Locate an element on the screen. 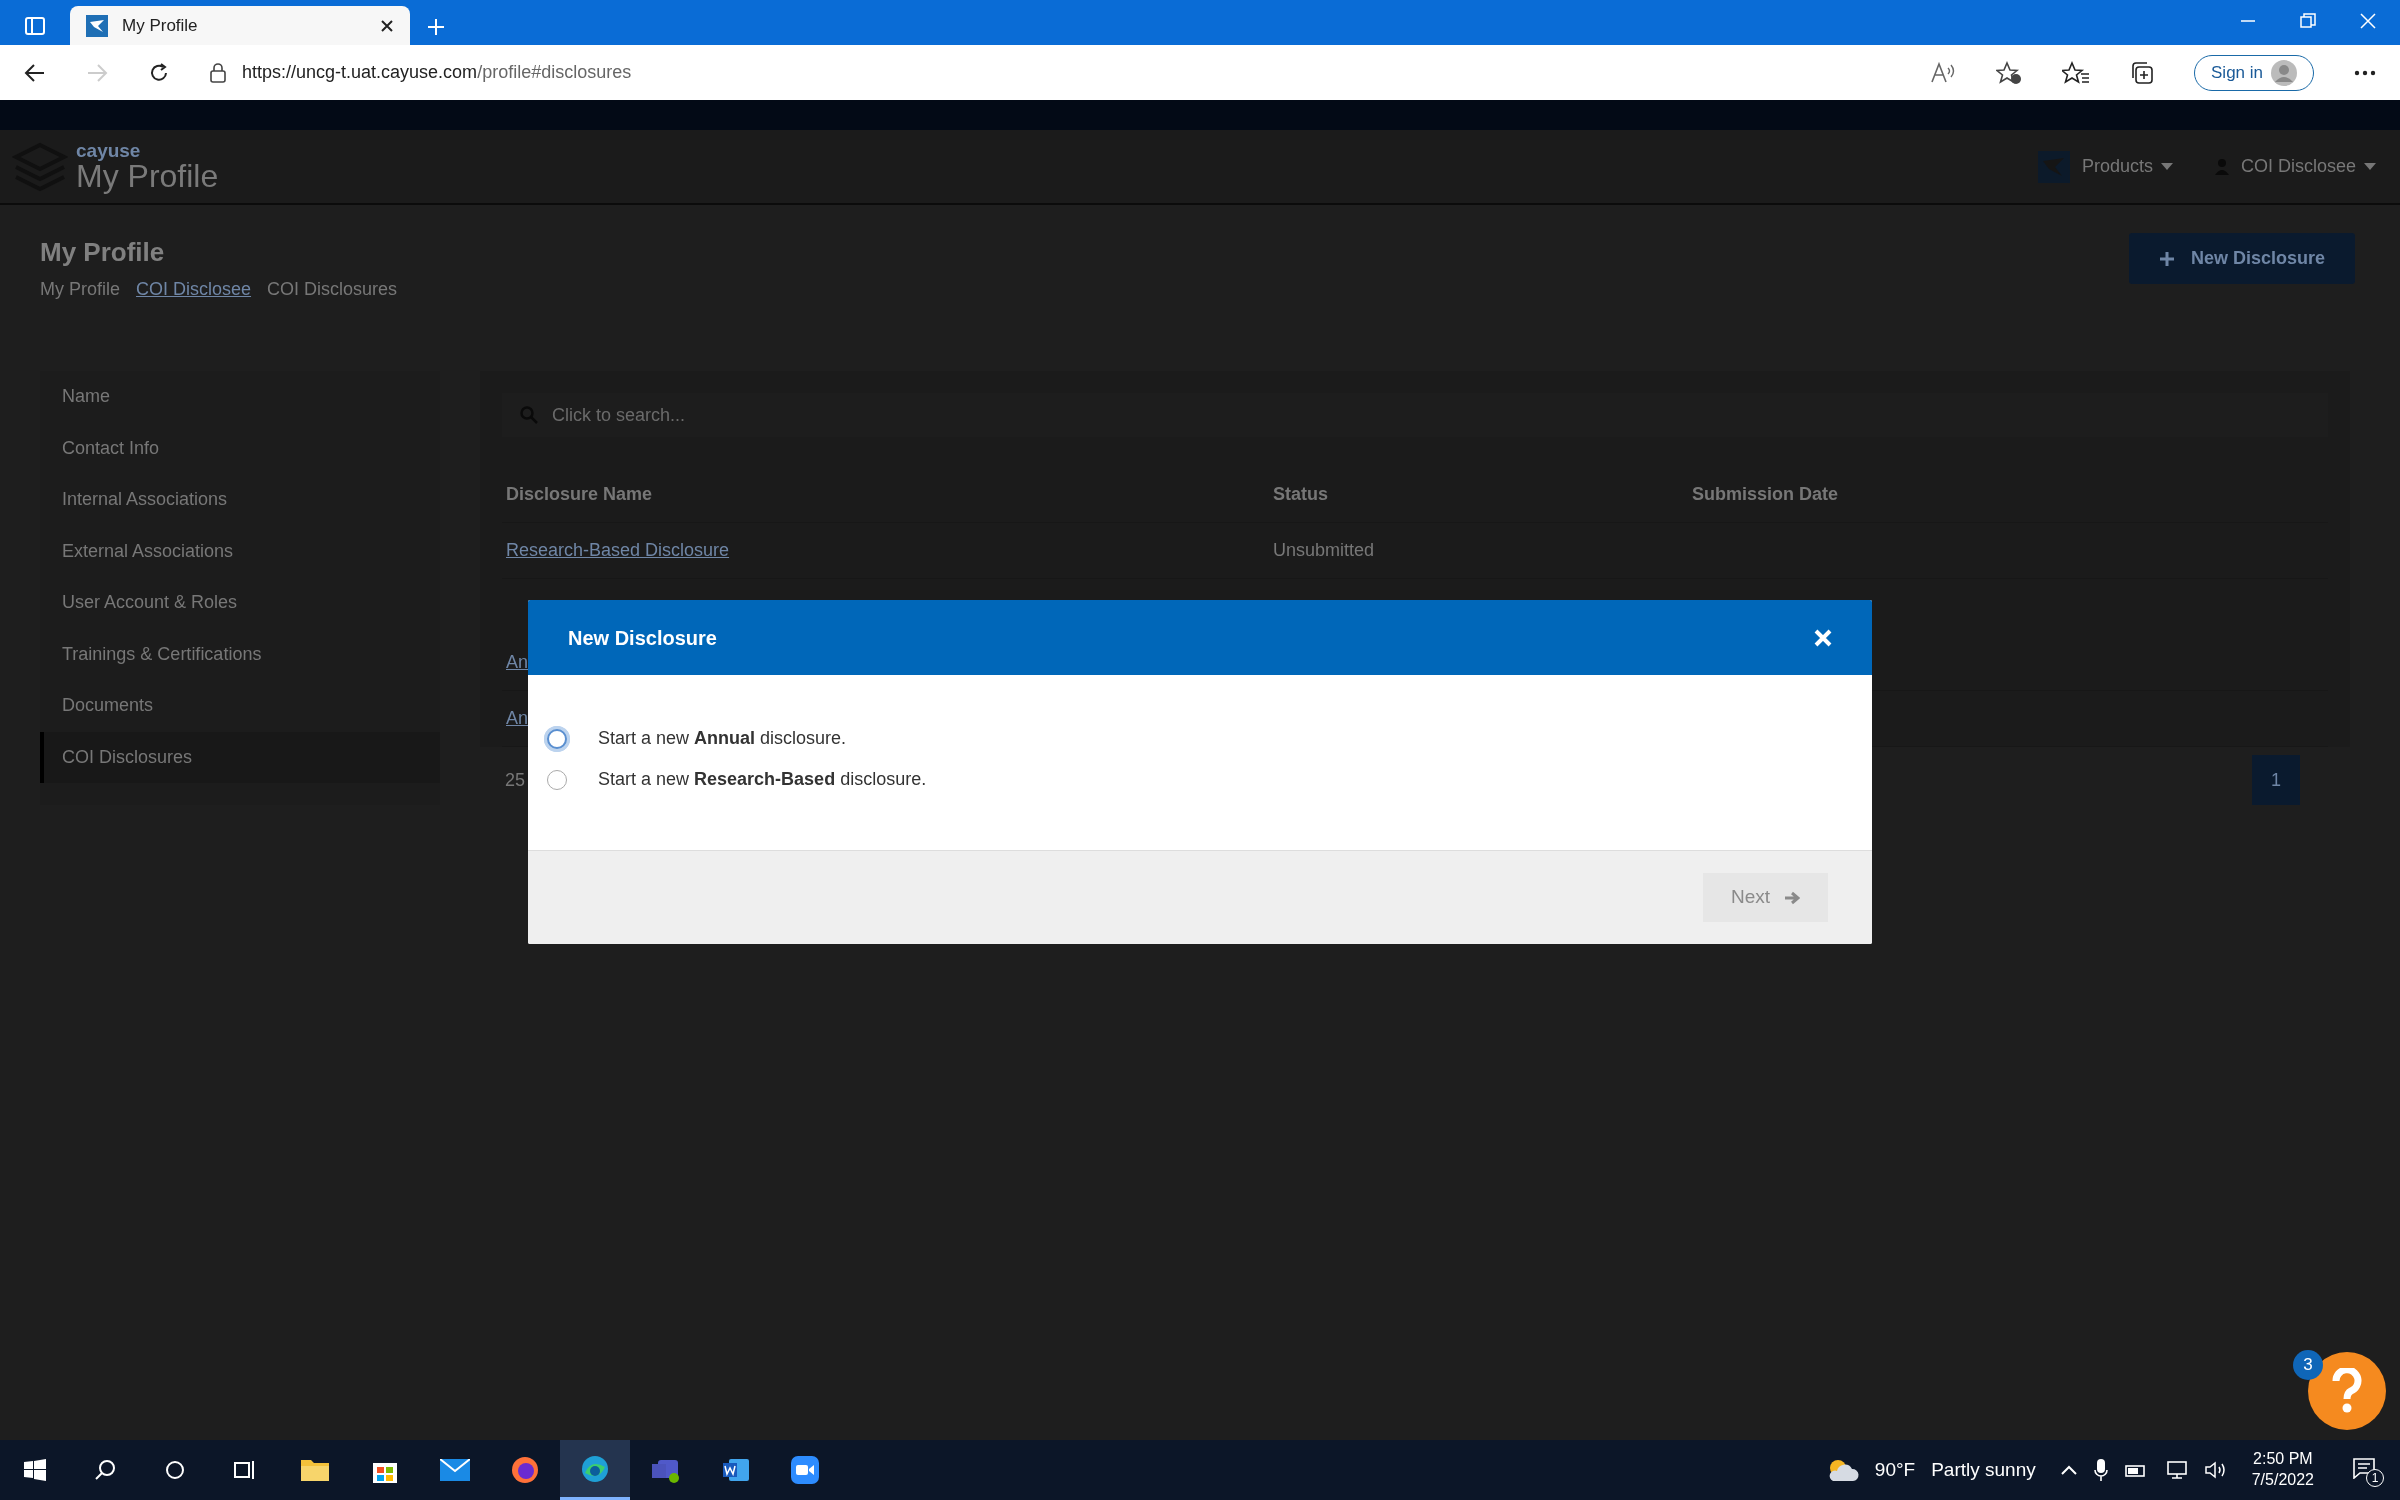  site-favicon-icon is located at coordinates (97, 25).